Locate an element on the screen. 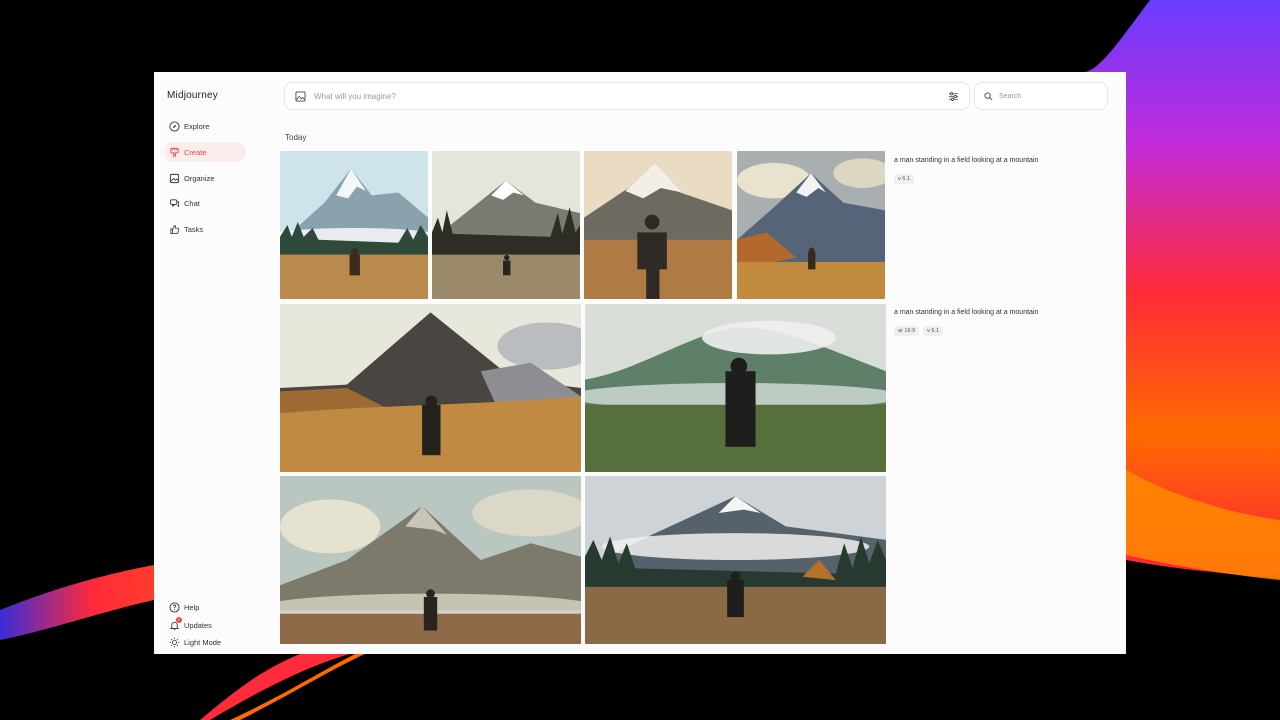  sidebar-item-label: Tasks is located at coordinates (194, 229).